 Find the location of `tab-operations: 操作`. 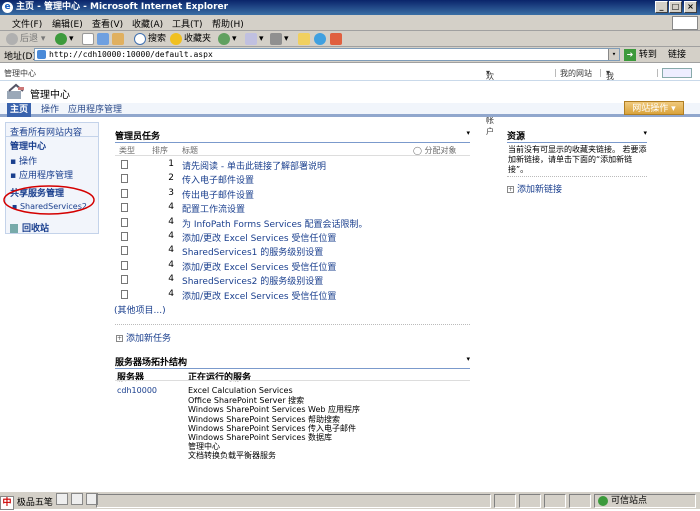

tab-operations: 操作 is located at coordinates (50, 110).